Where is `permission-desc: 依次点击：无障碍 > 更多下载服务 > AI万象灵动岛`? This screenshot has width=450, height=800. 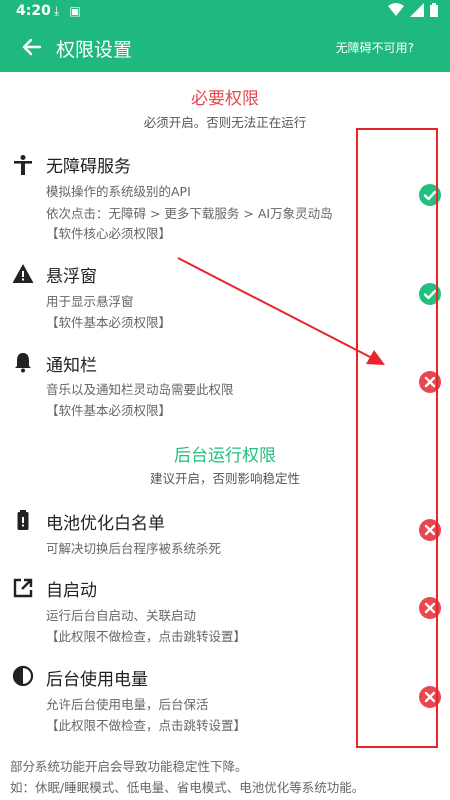 permission-desc: 依次点击：无障碍 > 更多下载服务 > AI万象灵动岛 is located at coordinates (189, 213).